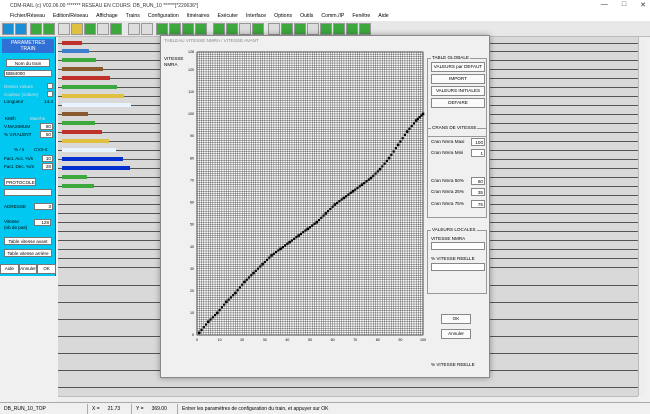  I want to click on menu-item-9: Outils, so click(306, 16).